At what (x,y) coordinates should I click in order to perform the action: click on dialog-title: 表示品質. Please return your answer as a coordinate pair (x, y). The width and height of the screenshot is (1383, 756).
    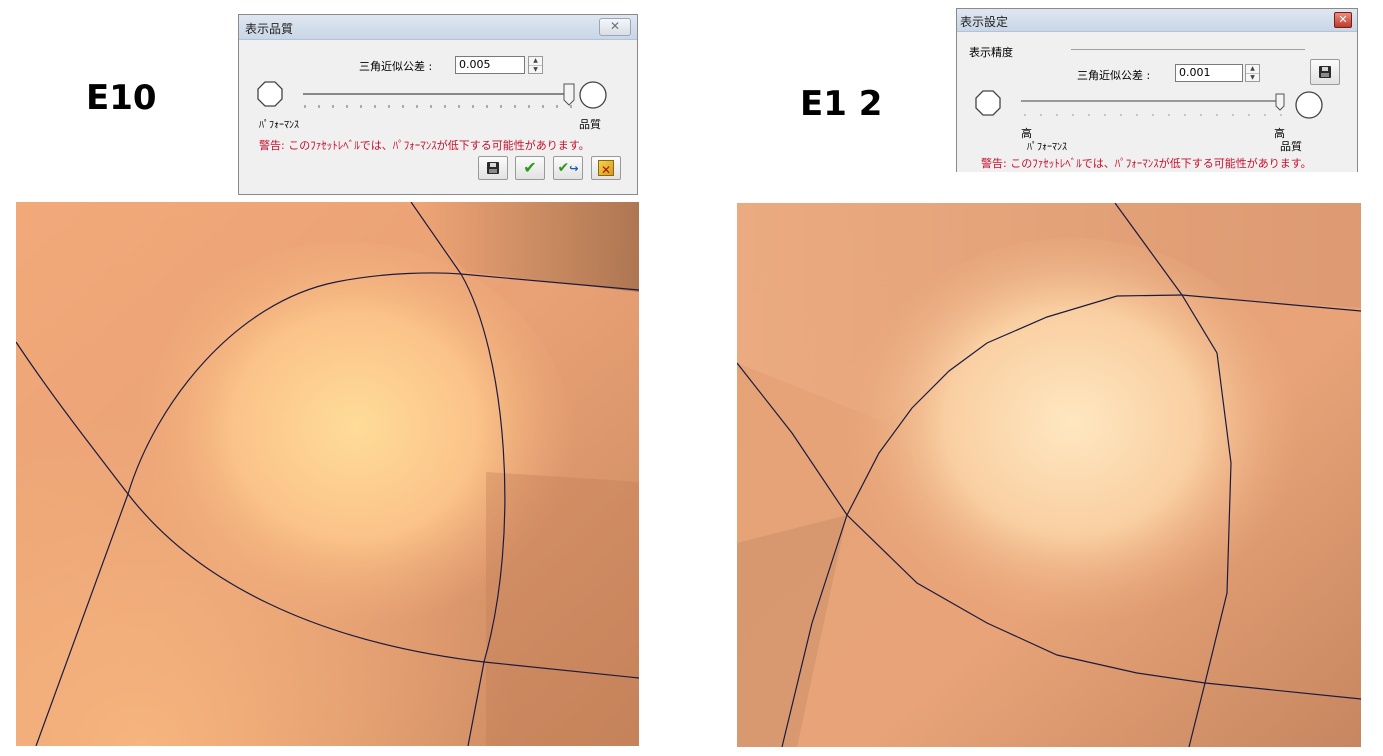
    Looking at the image, I should click on (269, 29).